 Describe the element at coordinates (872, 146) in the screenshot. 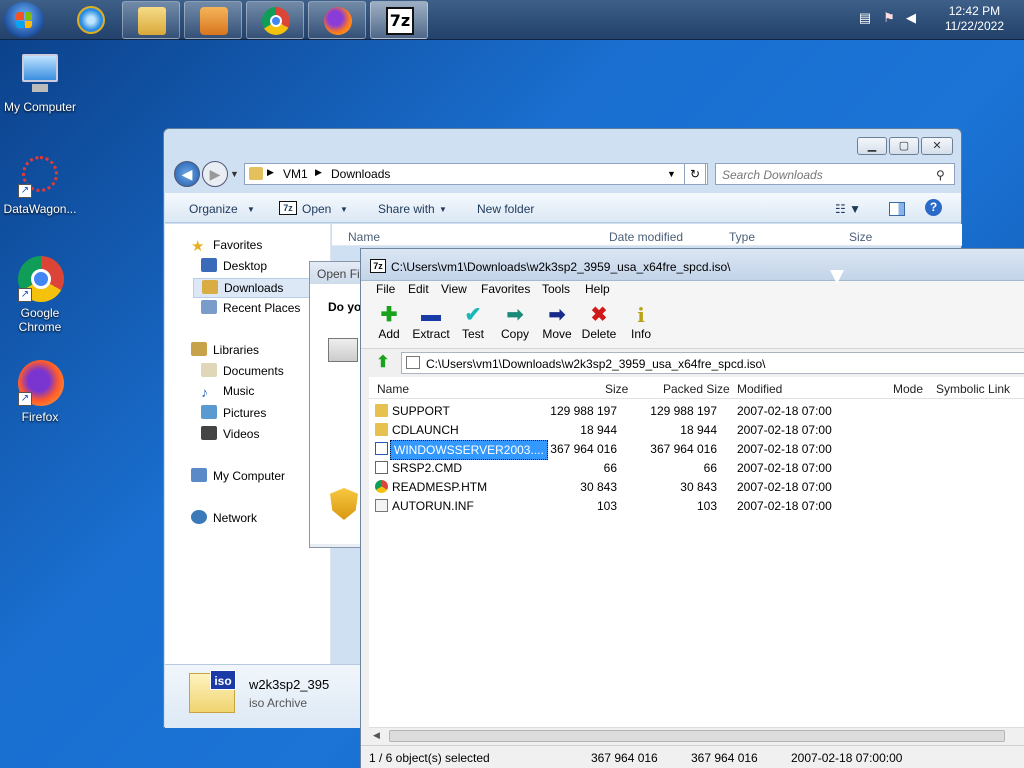

I see `minimize-button: ▁` at that location.